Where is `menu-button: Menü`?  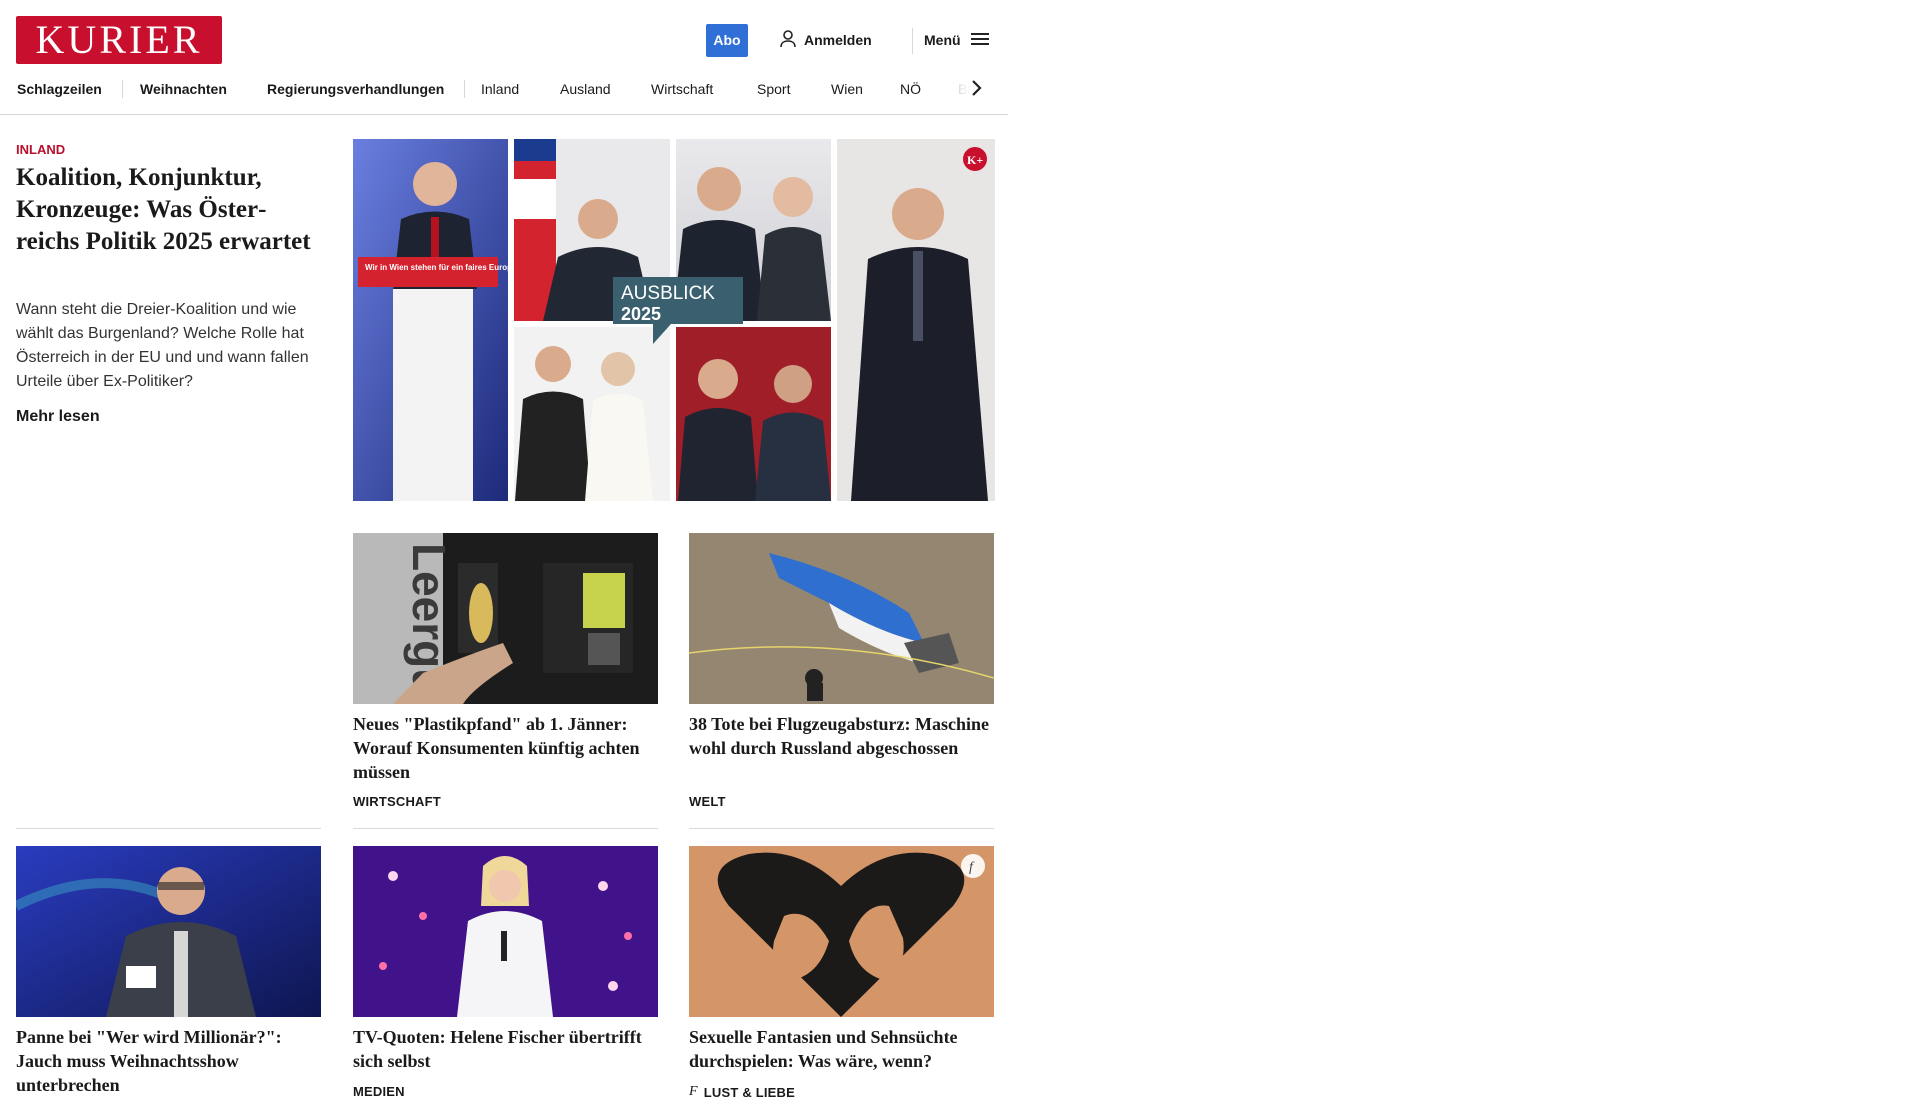 menu-button: Menü is located at coordinates (956, 40).